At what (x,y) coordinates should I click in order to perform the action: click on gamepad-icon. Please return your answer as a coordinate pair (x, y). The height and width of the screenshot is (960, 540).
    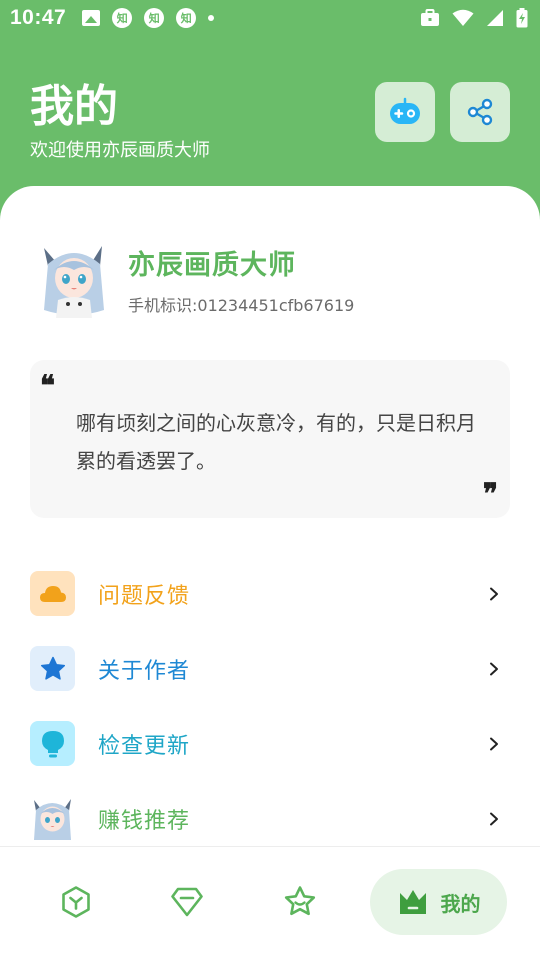
    Looking at the image, I should click on (405, 110).